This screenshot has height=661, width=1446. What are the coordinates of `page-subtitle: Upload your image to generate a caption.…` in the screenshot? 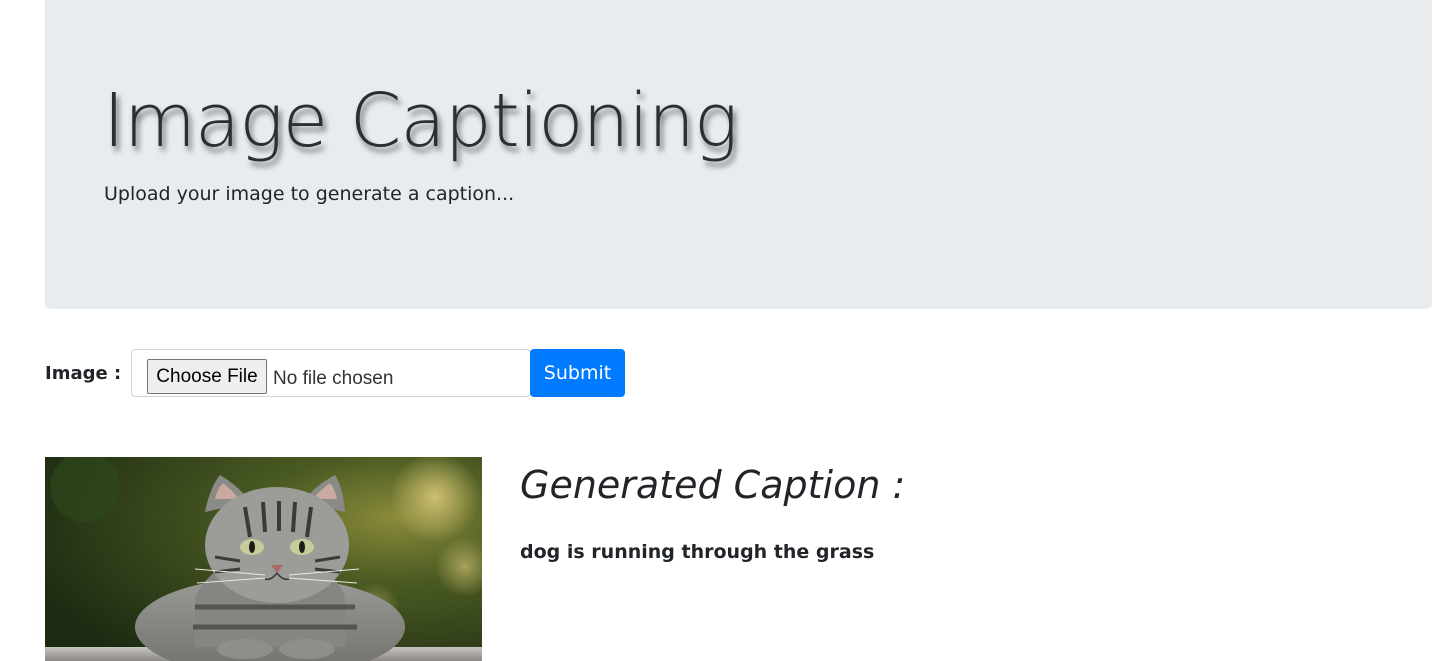 It's located at (309, 194).